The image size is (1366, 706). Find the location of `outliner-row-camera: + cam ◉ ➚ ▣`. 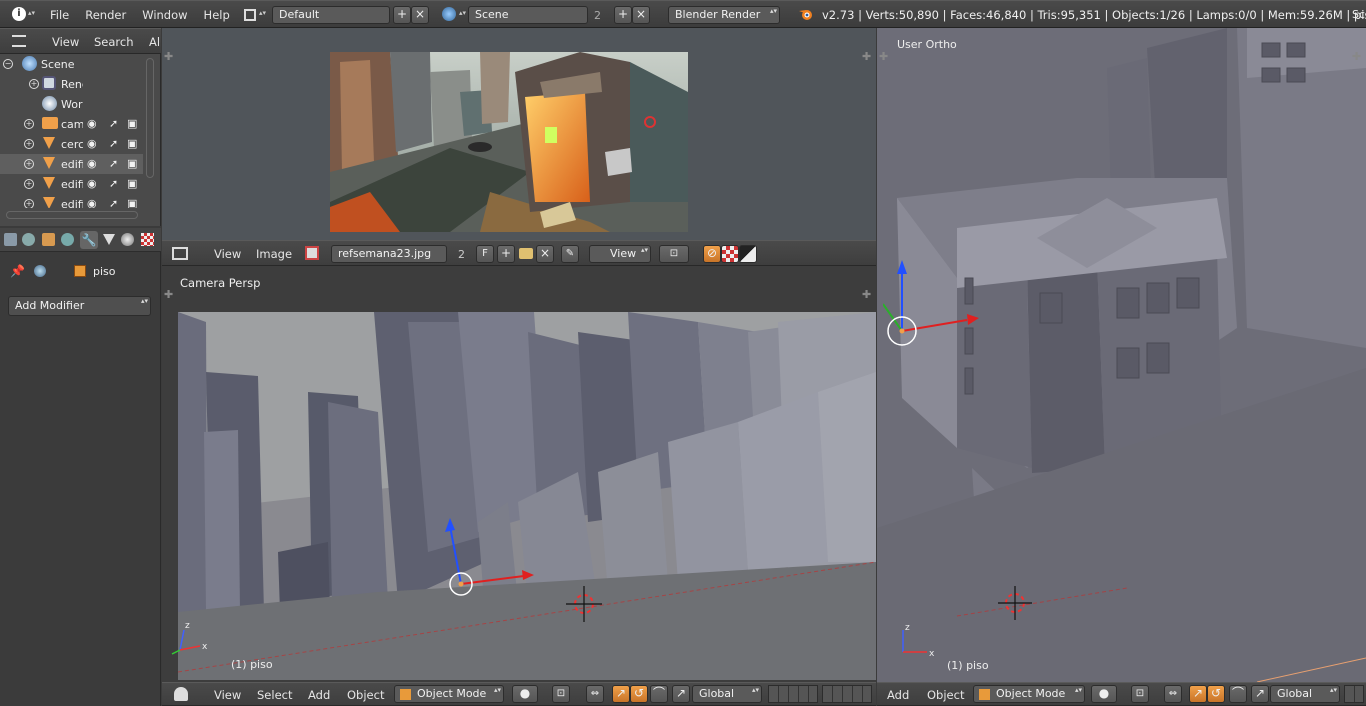

outliner-row-camera: + cam ◉ ➚ ▣ is located at coordinates (71, 124).